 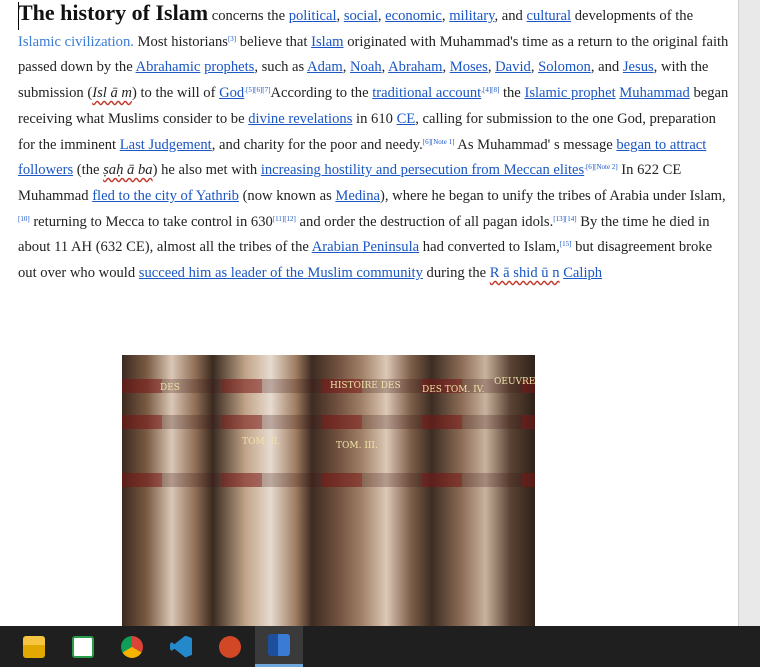 I want to click on link-abrahamic: Abrahamic, so click(x=168, y=67).